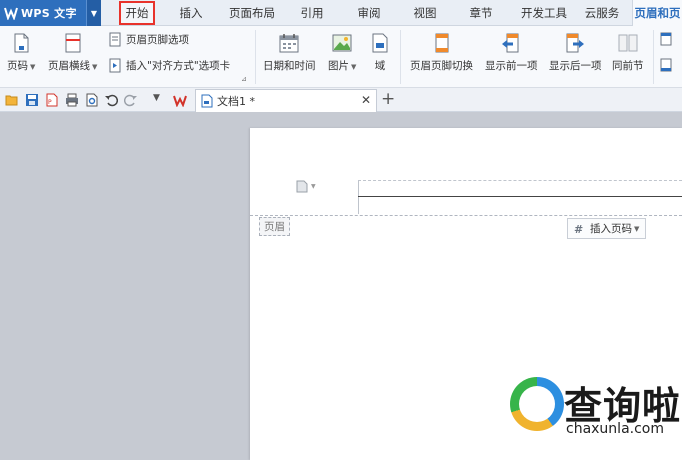  I want to click on tab-page-layout: 页面布局, so click(252, 13).